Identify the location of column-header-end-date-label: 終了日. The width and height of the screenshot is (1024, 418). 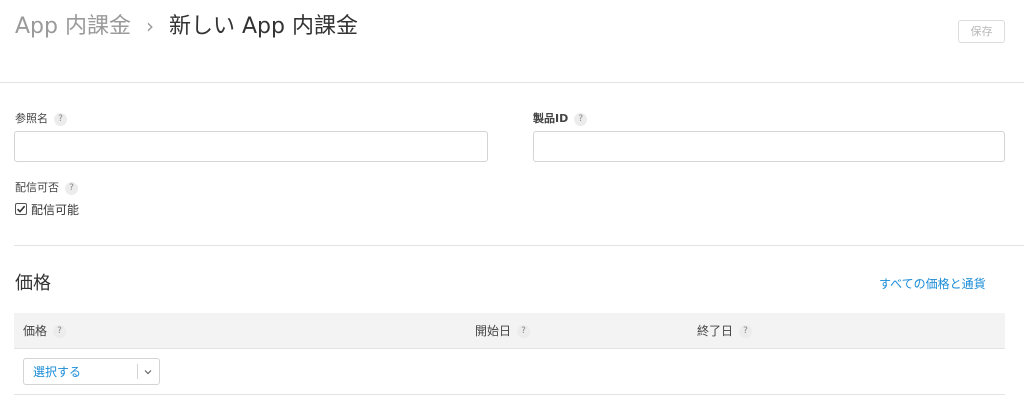
(715, 331).